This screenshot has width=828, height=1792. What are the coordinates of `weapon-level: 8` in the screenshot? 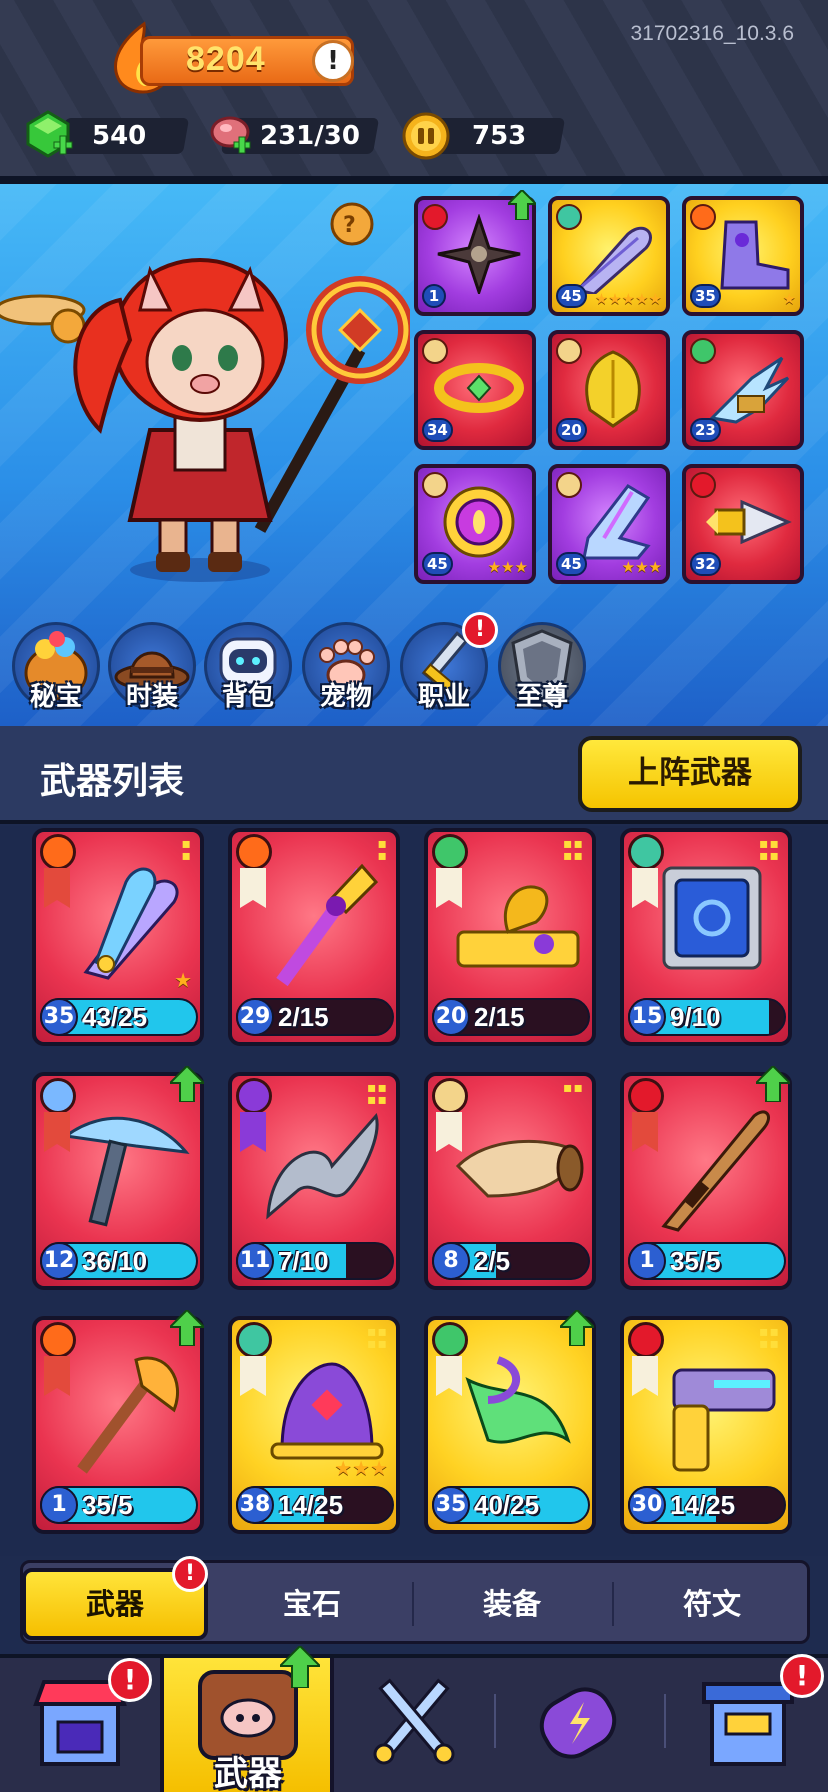 It's located at (451, 1261).